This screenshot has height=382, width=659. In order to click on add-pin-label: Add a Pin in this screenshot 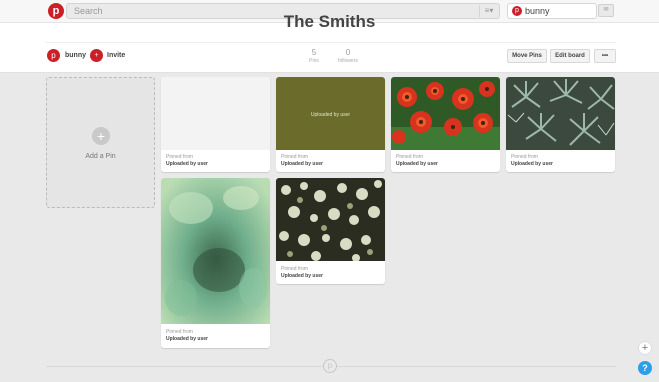, I will do `click(100, 156)`.